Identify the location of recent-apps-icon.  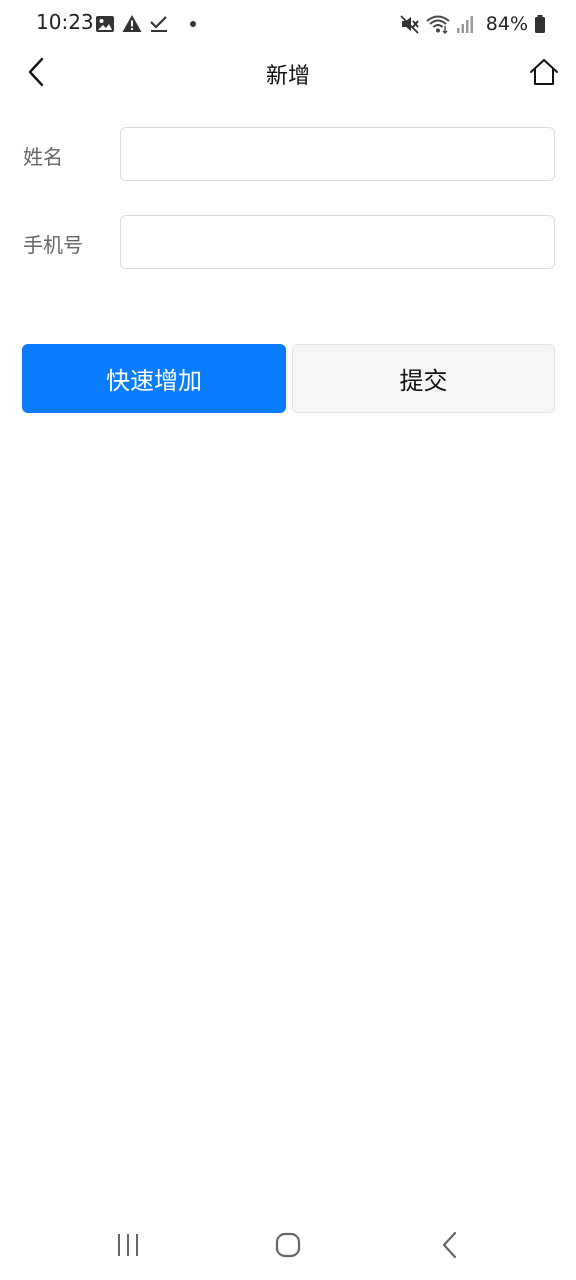
(128, 1245).